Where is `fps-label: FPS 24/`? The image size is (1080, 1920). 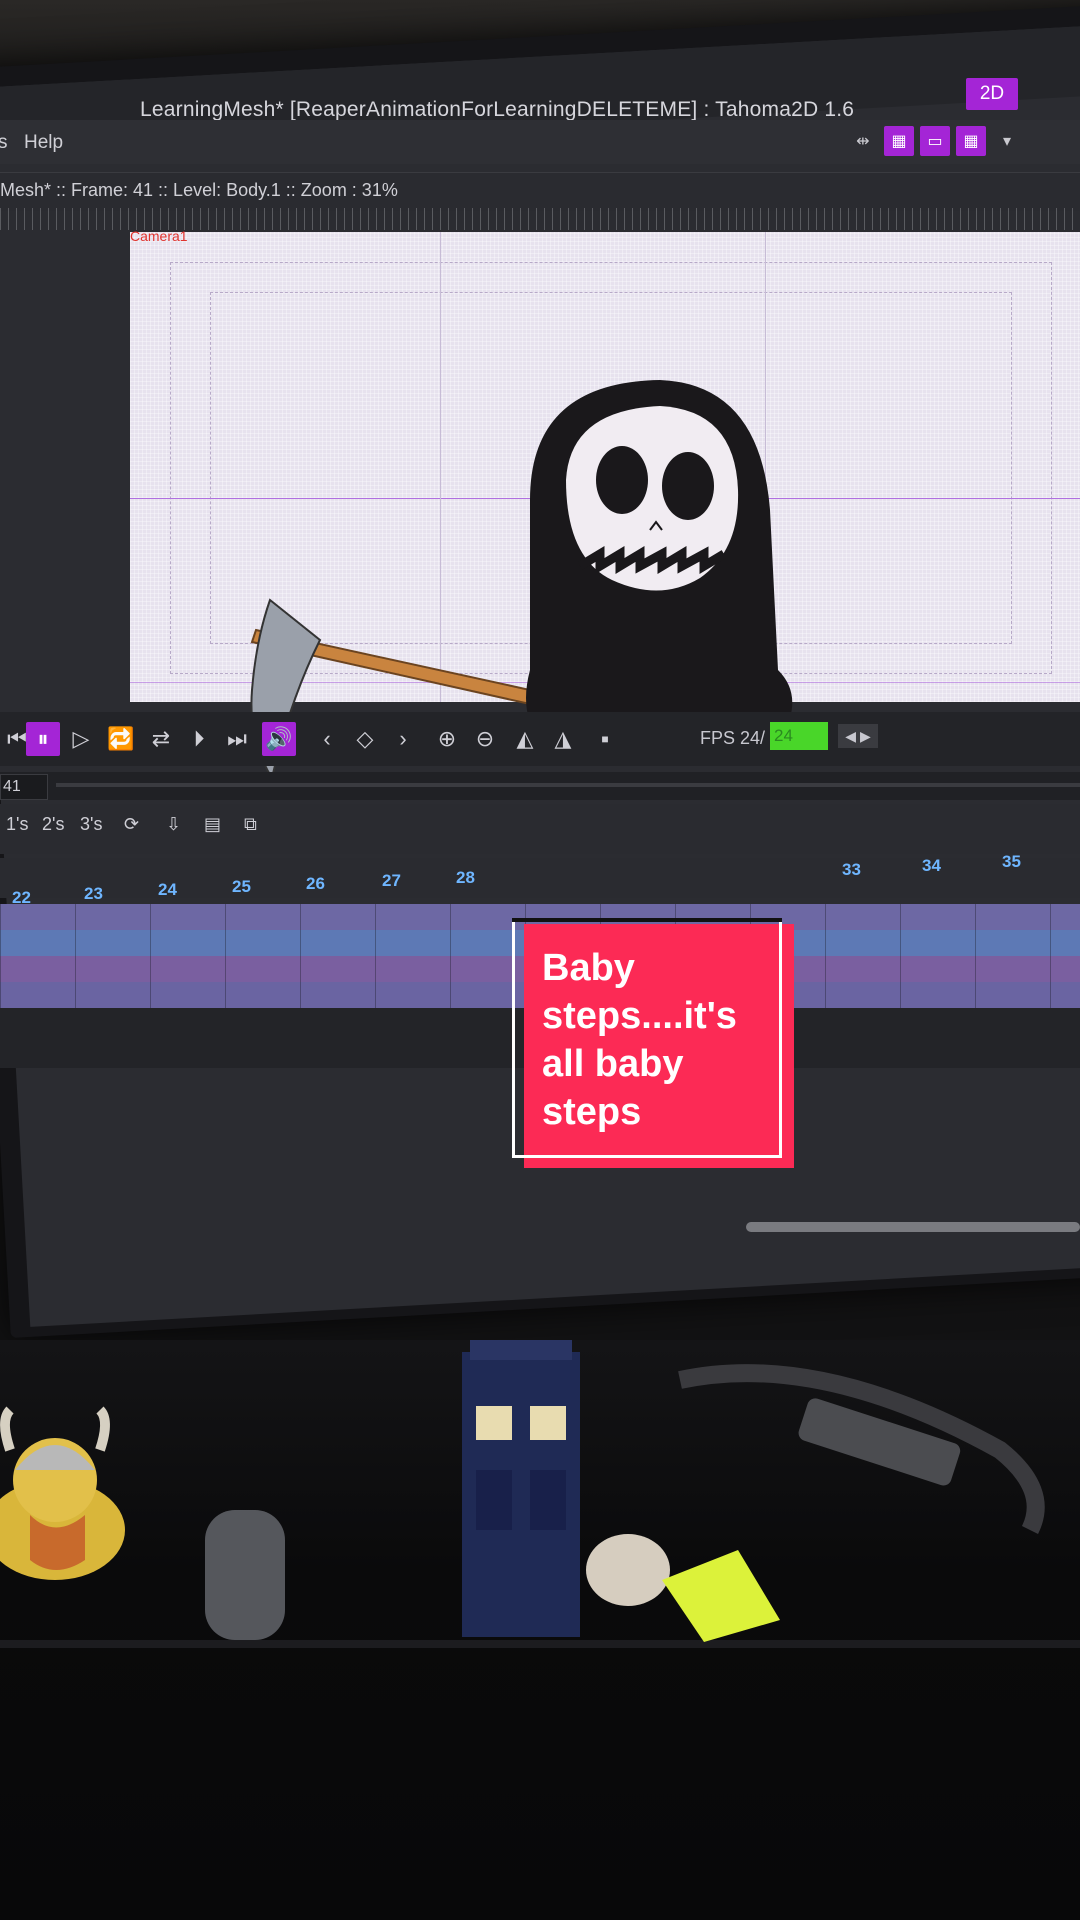 fps-label: FPS 24/ is located at coordinates (733, 738).